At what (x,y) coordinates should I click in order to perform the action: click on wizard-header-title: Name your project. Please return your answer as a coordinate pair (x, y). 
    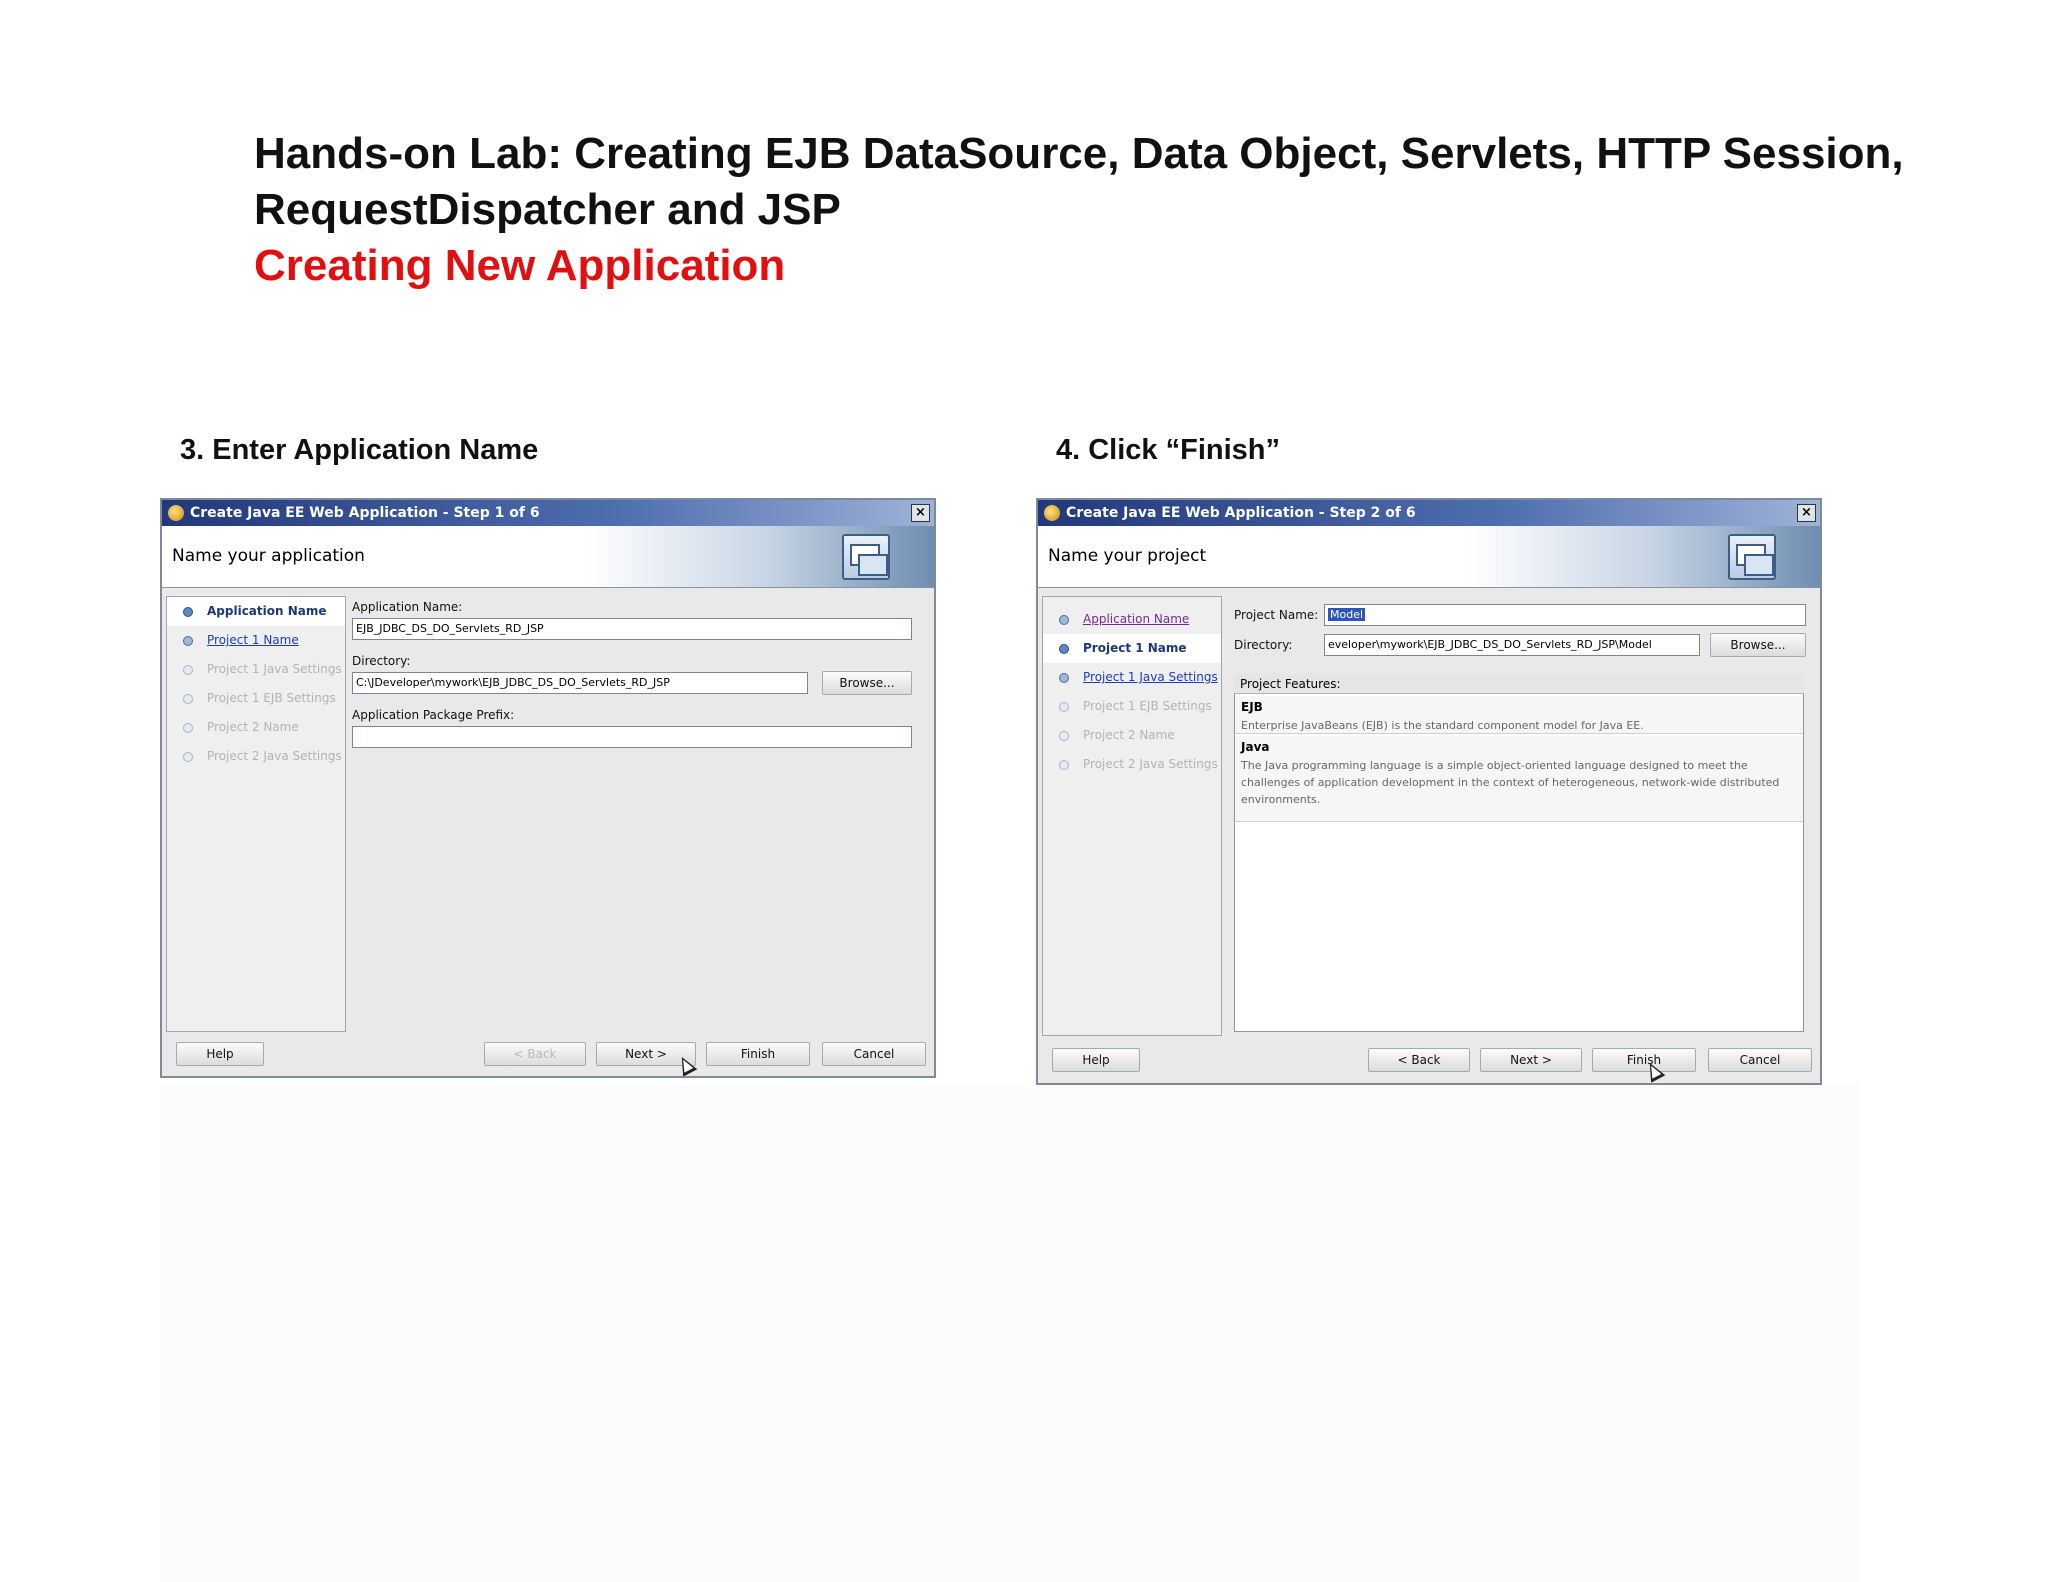
    Looking at the image, I should click on (1127, 556).